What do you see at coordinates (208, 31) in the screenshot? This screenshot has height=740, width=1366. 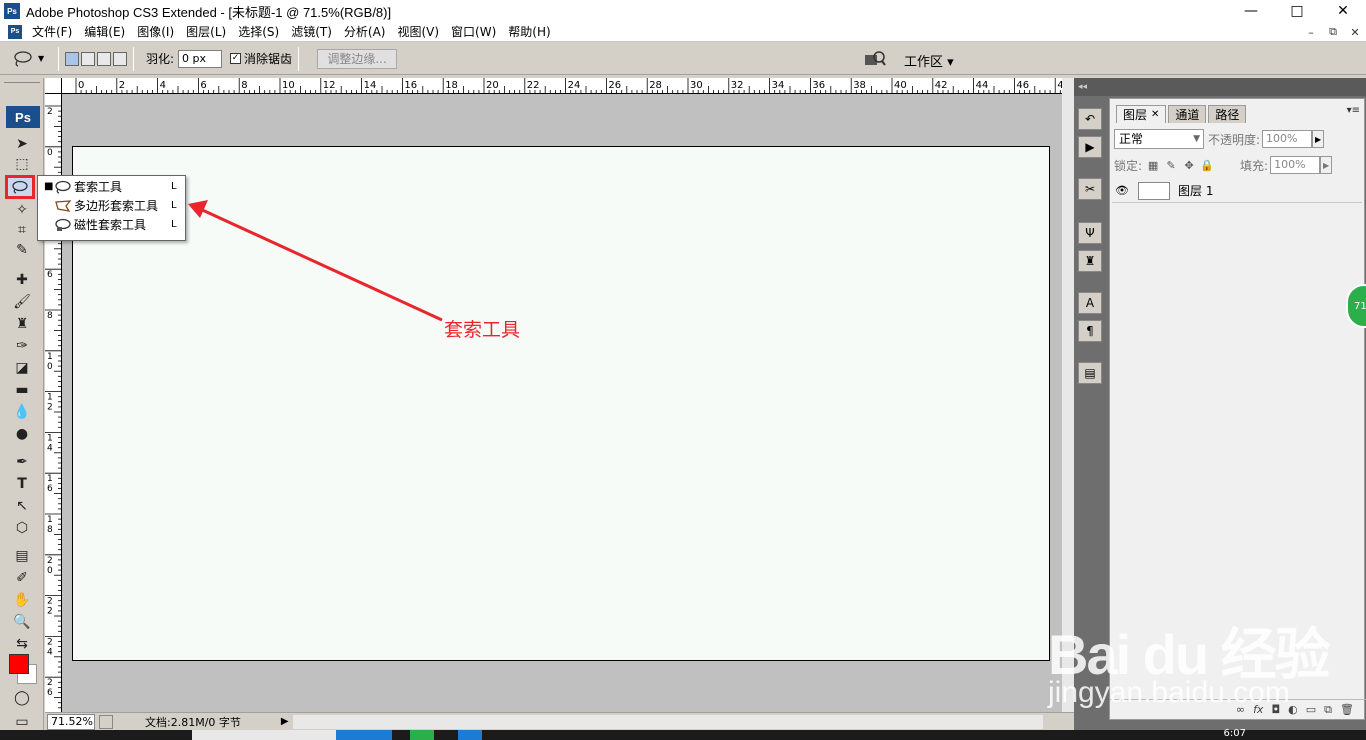 I see `menu-layer: 图层(L)` at bounding box center [208, 31].